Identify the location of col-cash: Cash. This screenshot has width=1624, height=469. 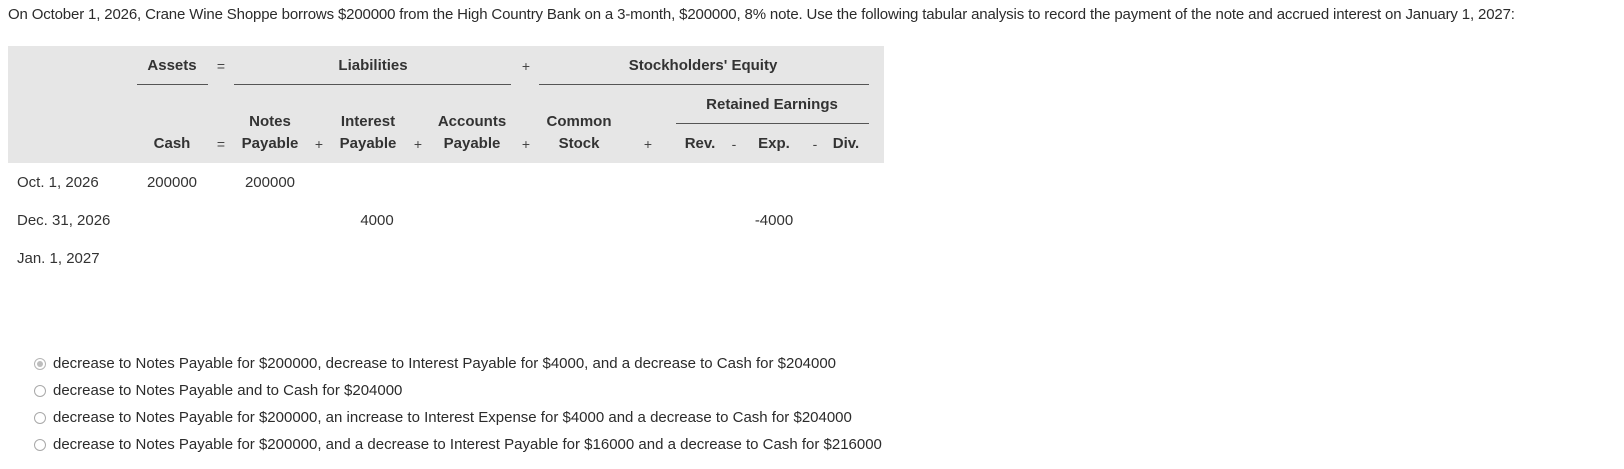
(172, 143).